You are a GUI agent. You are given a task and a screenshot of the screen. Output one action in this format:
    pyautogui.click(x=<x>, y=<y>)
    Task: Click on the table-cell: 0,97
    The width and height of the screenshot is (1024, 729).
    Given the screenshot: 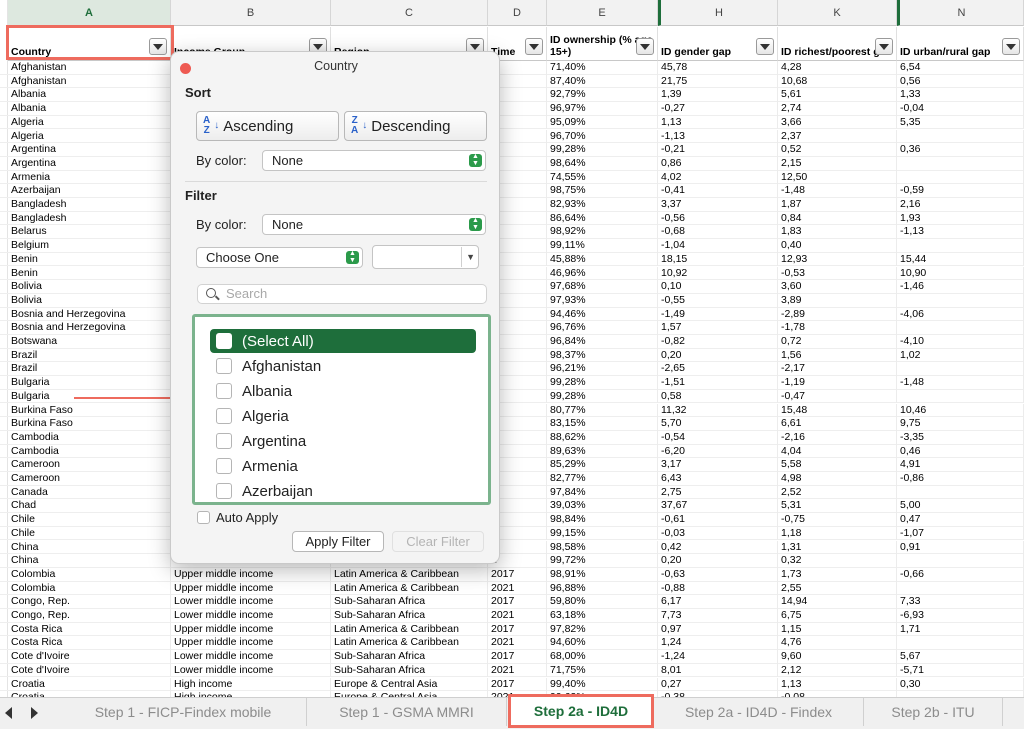 What is the action you would take?
    pyautogui.click(x=718, y=629)
    